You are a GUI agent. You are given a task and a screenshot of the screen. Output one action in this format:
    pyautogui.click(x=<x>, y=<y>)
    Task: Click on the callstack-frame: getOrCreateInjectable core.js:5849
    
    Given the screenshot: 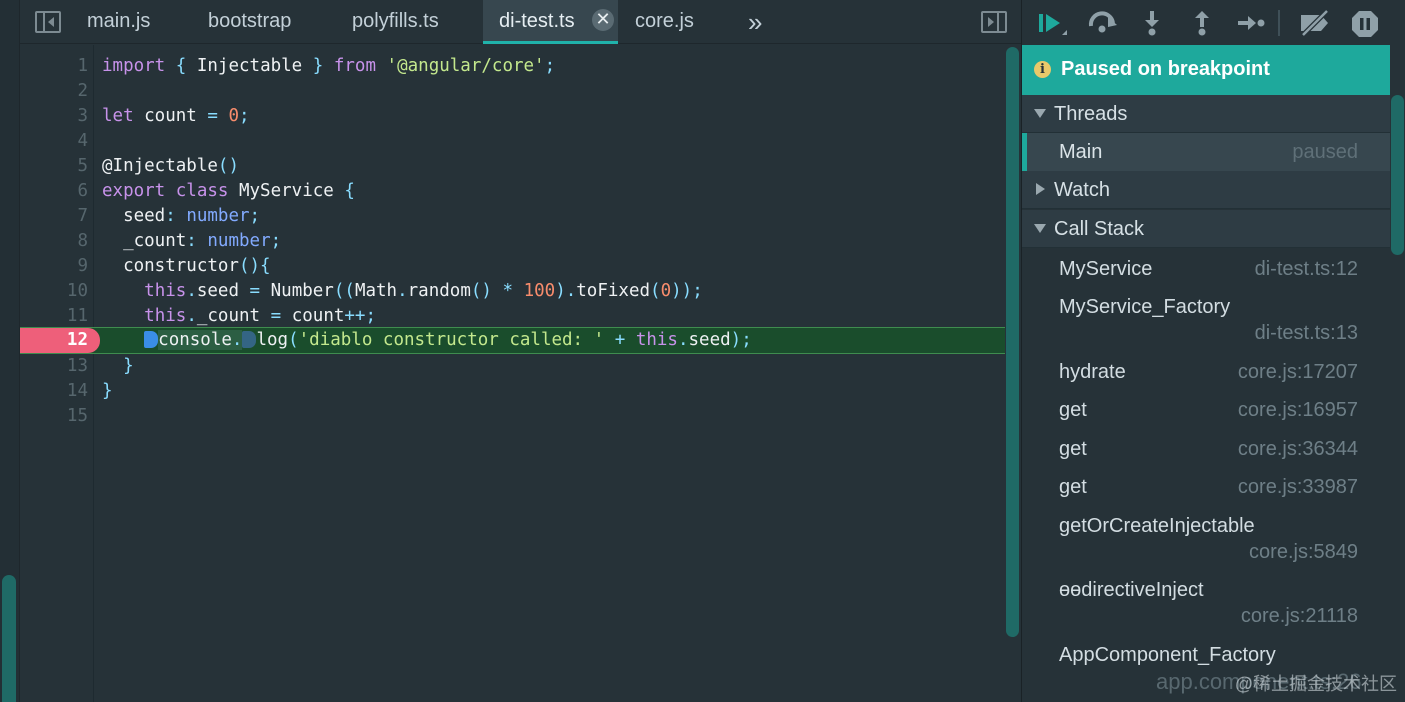 What is the action you would take?
    pyautogui.click(x=1206, y=545)
    